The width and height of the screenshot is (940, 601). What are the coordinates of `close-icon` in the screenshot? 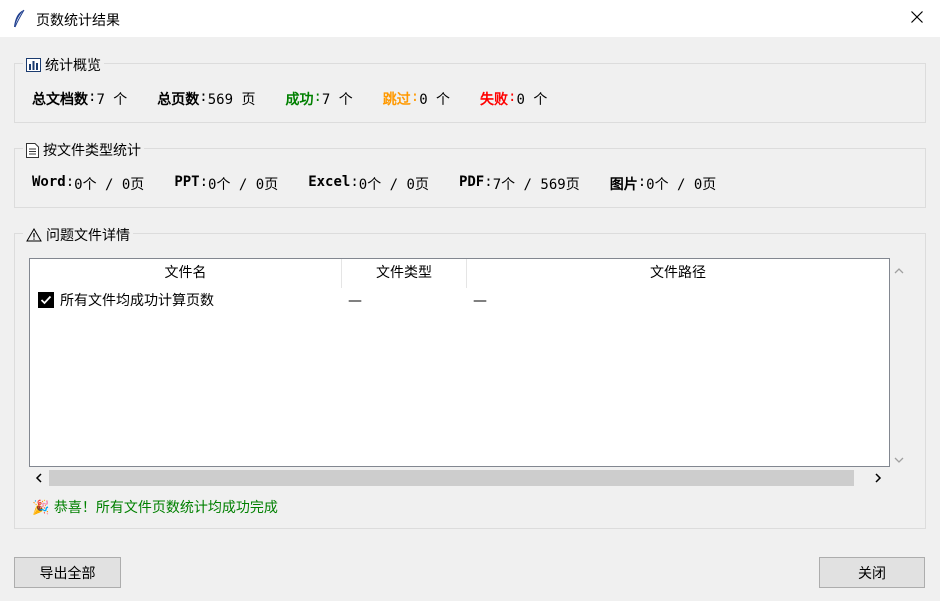 It's located at (917, 19).